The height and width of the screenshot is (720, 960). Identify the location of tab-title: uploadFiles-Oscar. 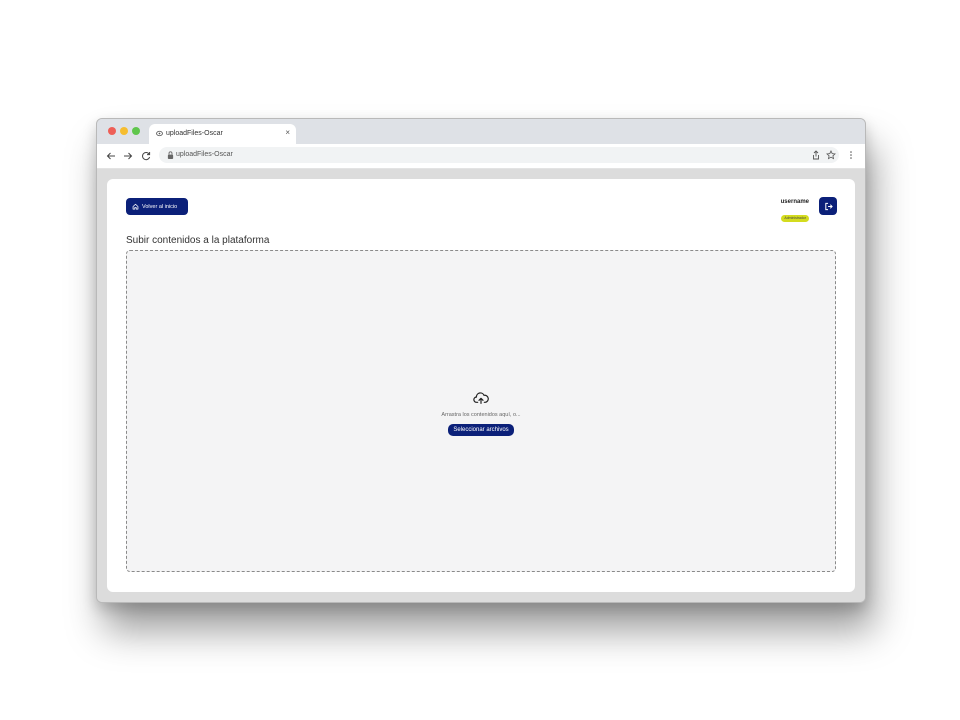
(194, 133).